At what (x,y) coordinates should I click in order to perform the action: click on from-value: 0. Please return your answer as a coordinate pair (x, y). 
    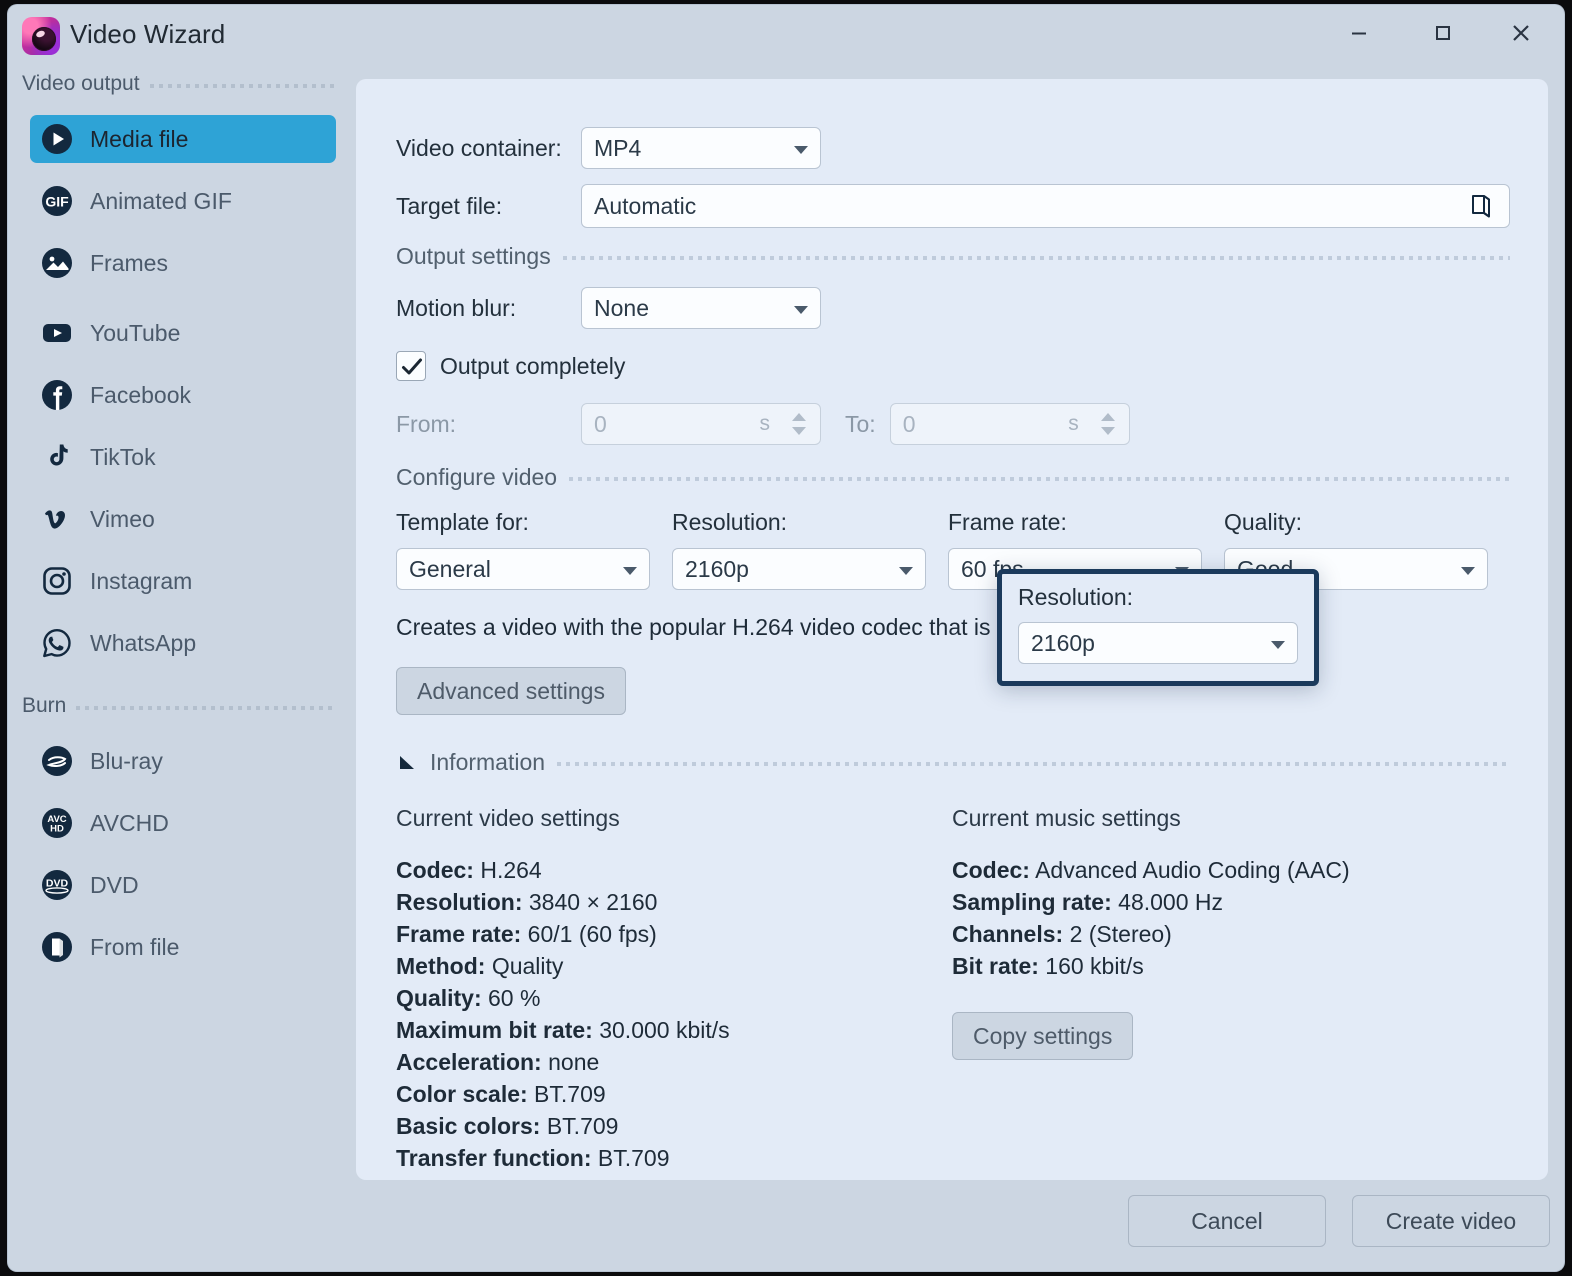
    Looking at the image, I should click on (600, 423).